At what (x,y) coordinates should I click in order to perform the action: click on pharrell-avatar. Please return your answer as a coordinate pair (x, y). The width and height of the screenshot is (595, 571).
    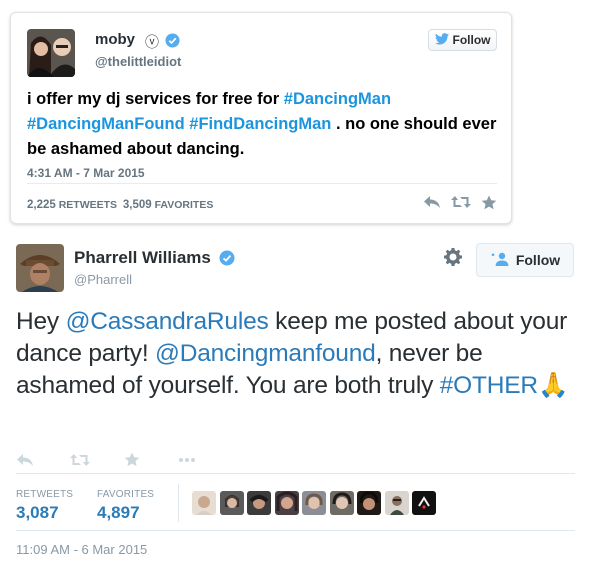
    Looking at the image, I should click on (40, 268).